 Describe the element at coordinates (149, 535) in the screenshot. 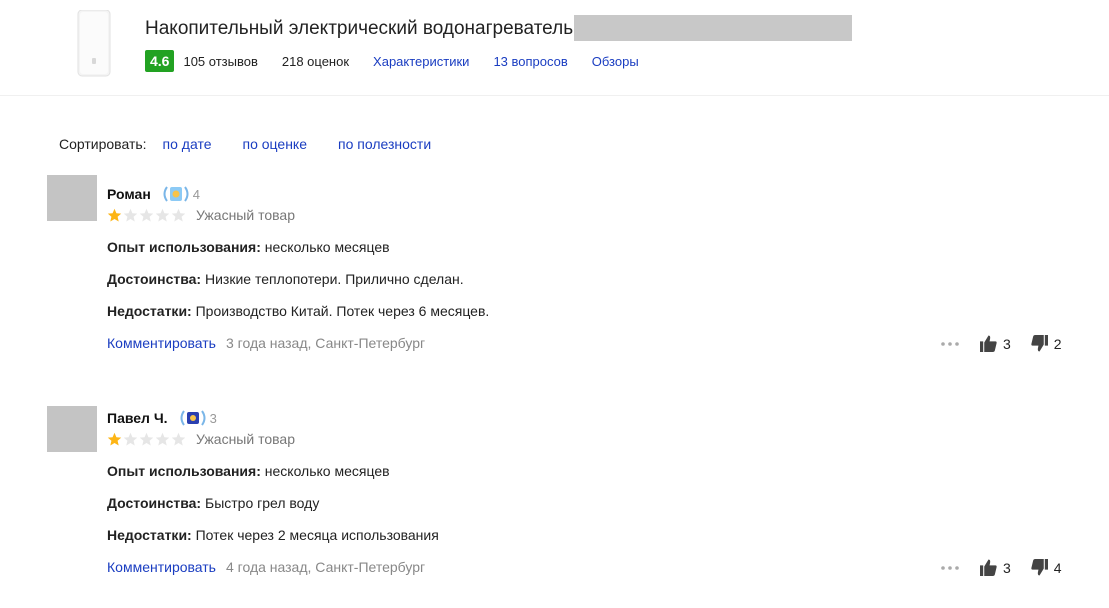

I see `cons-label: Недостатки:` at that location.